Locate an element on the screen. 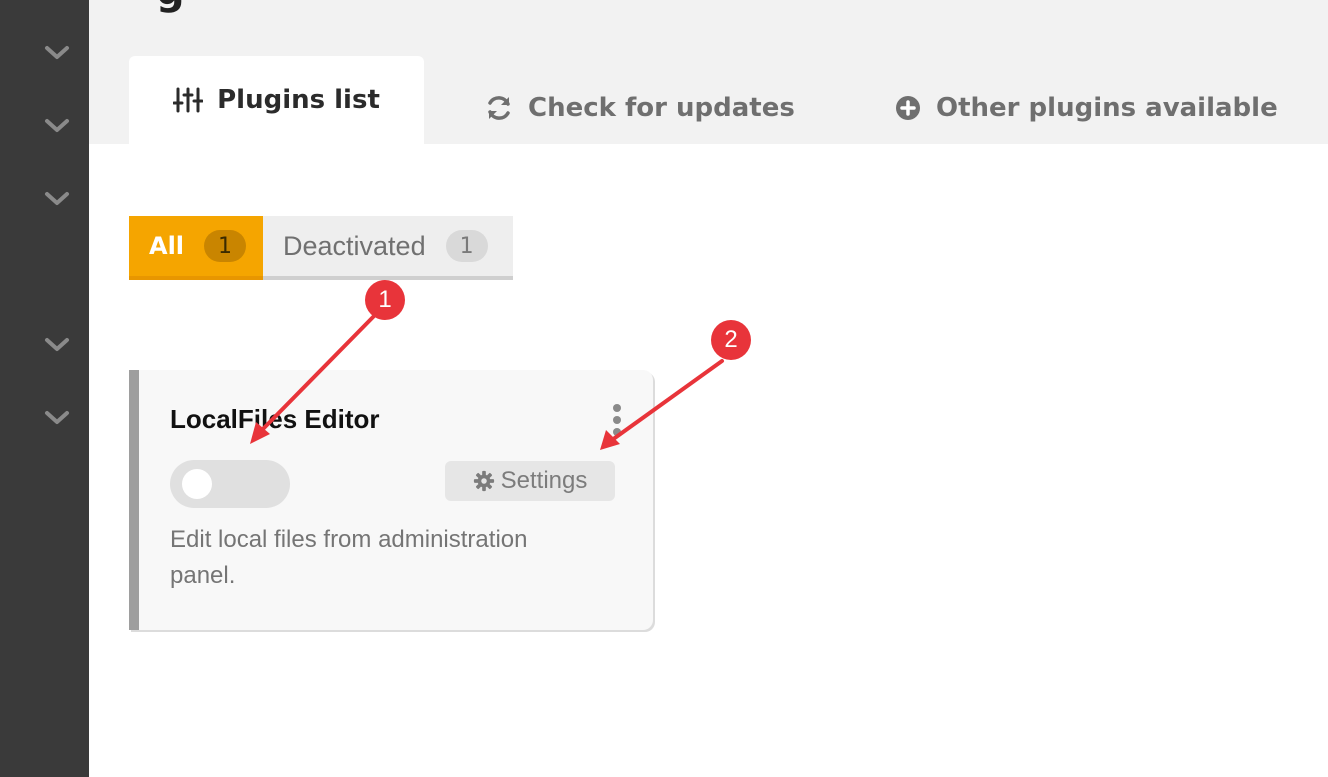  filter-all-count-badge: 1 is located at coordinates (225, 246).